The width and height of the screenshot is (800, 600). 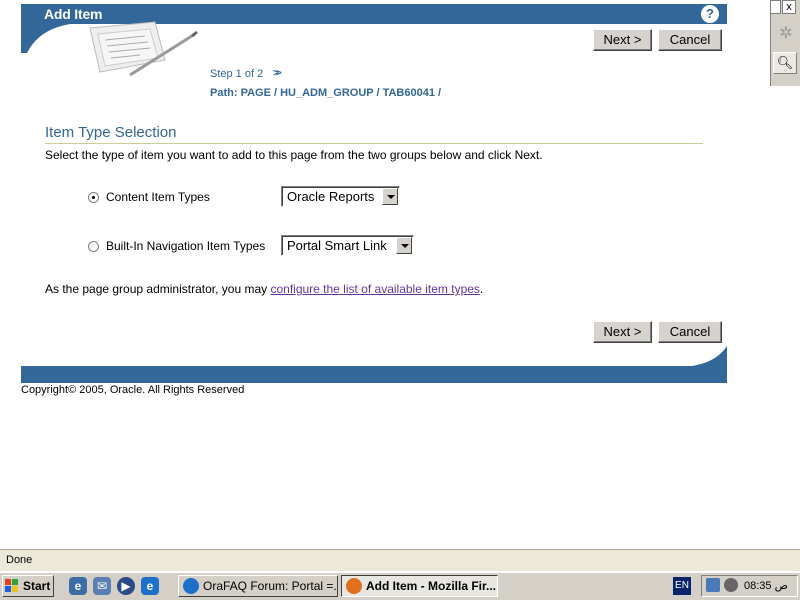 What do you see at coordinates (237, 74) in the screenshot?
I see `step-indicator: Step 1 of 2` at bounding box center [237, 74].